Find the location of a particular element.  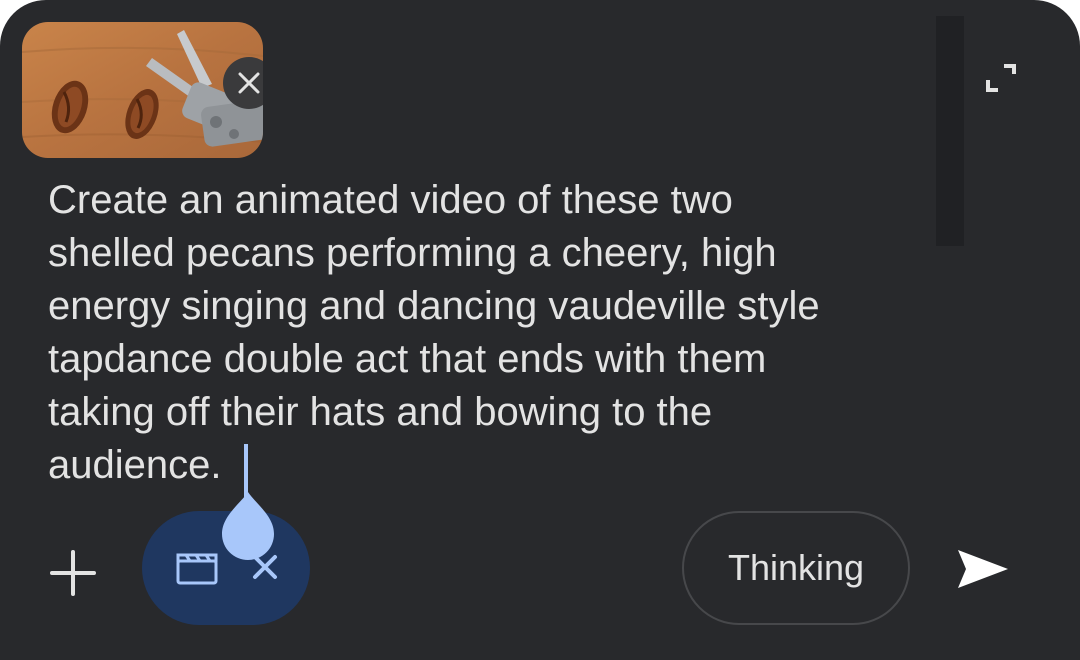

scrollbar is located at coordinates (950, 131).